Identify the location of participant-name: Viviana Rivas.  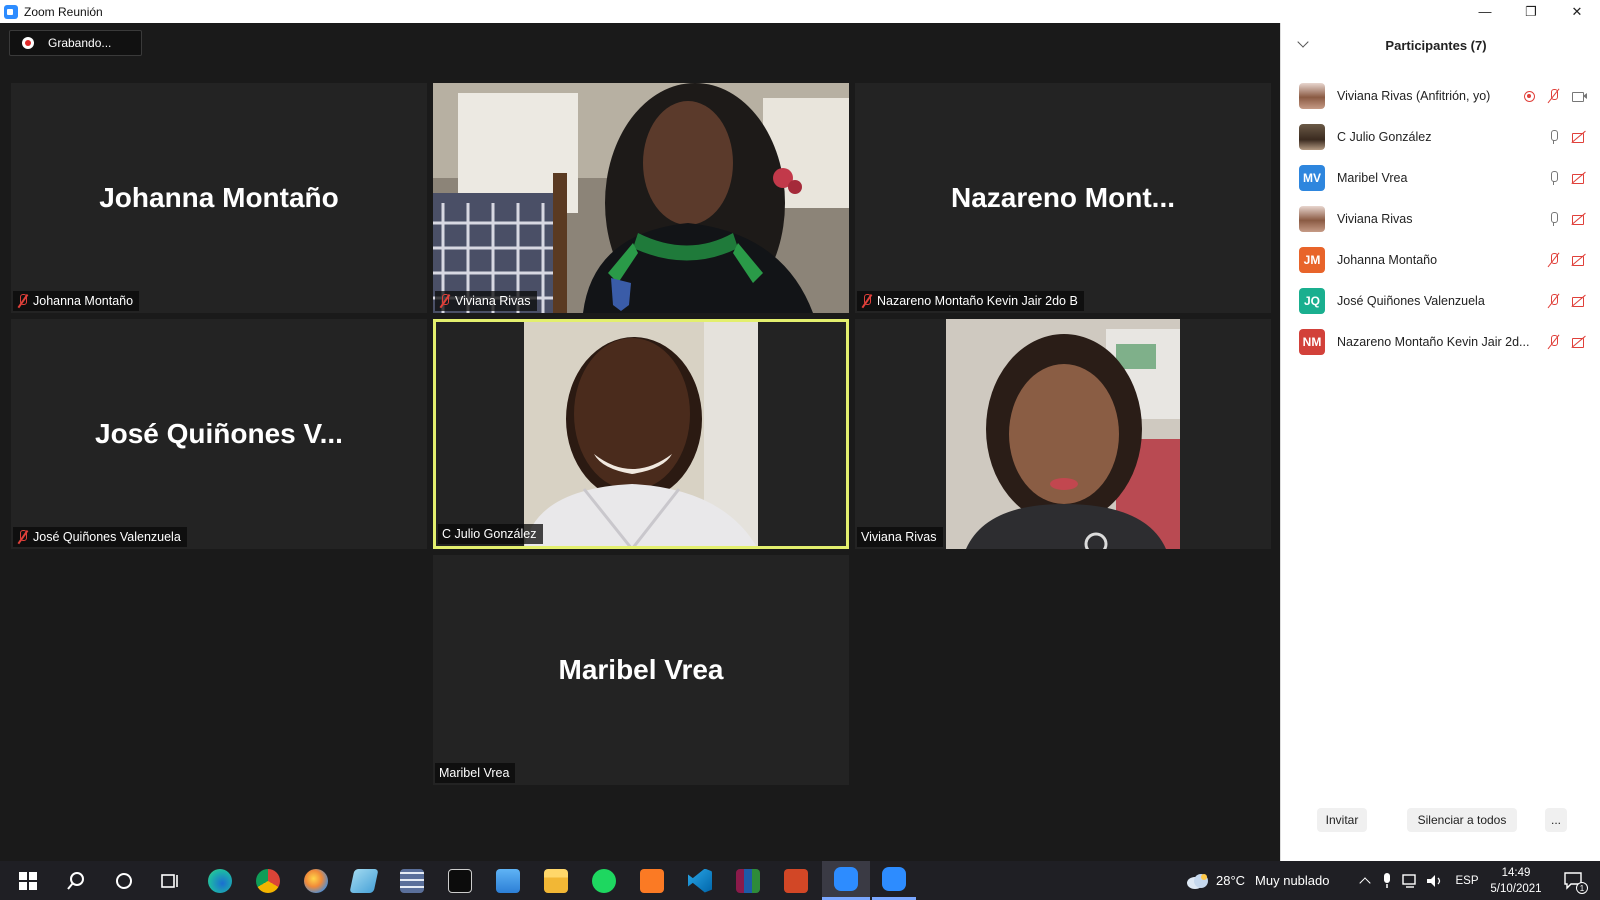
(1375, 218).